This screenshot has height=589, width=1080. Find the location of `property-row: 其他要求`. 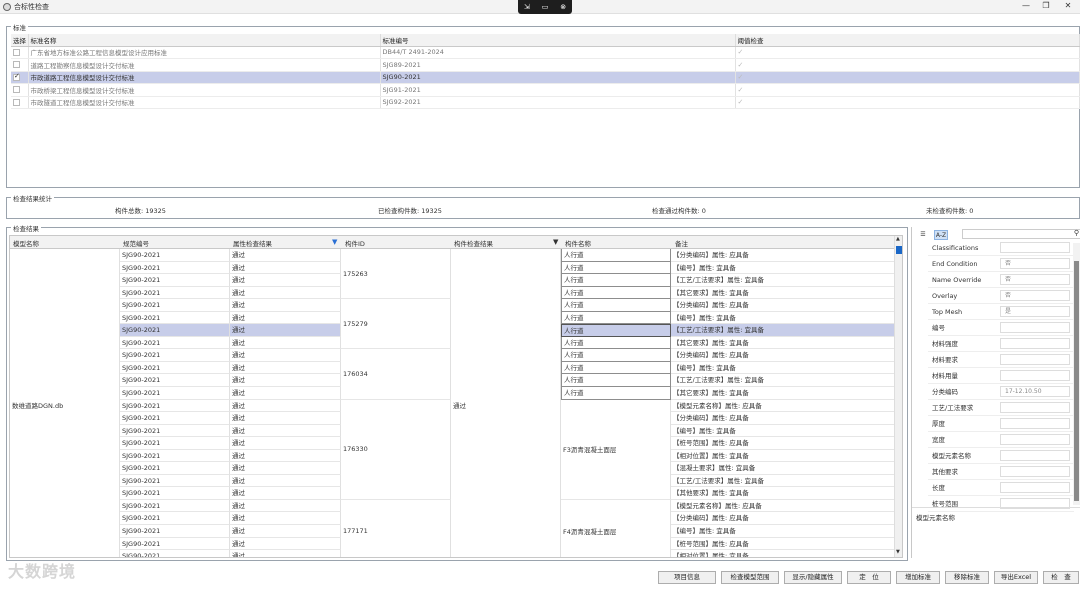

property-row: 其他要求 is located at coordinates (1001, 472).